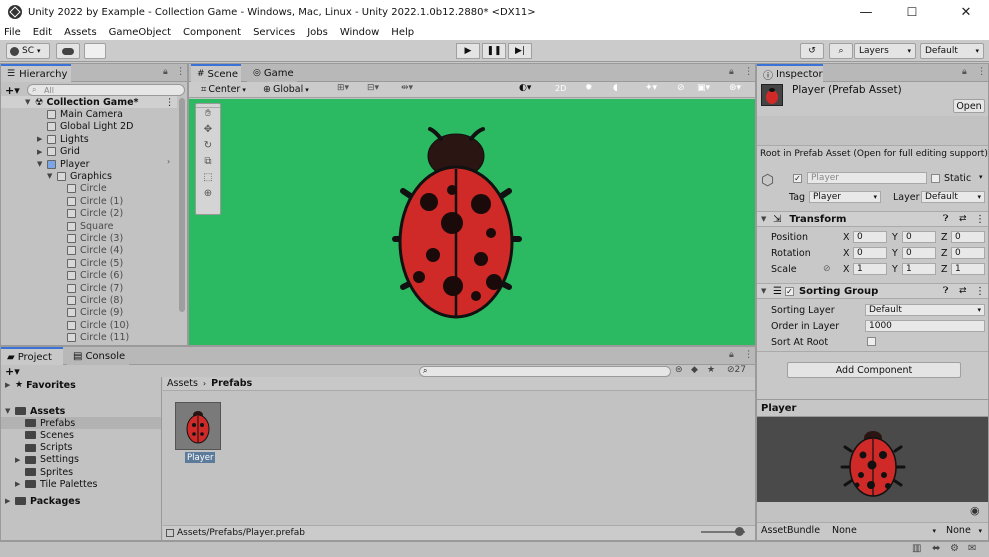 Image resolution: width=989 pixels, height=557 pixels. I want to click on project-folder-packages: ▶ Packages, so click(42, 501).